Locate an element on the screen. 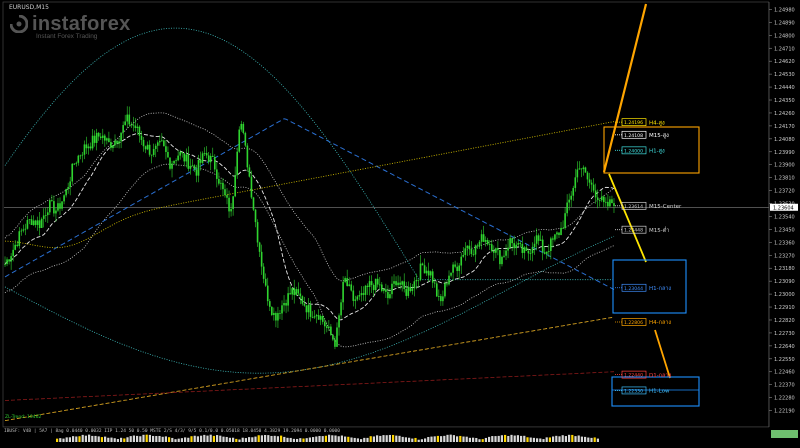 This screenshot has width=800, height=448. symbol-title: EURUSD,M15 is located at coordinates (29, 7).